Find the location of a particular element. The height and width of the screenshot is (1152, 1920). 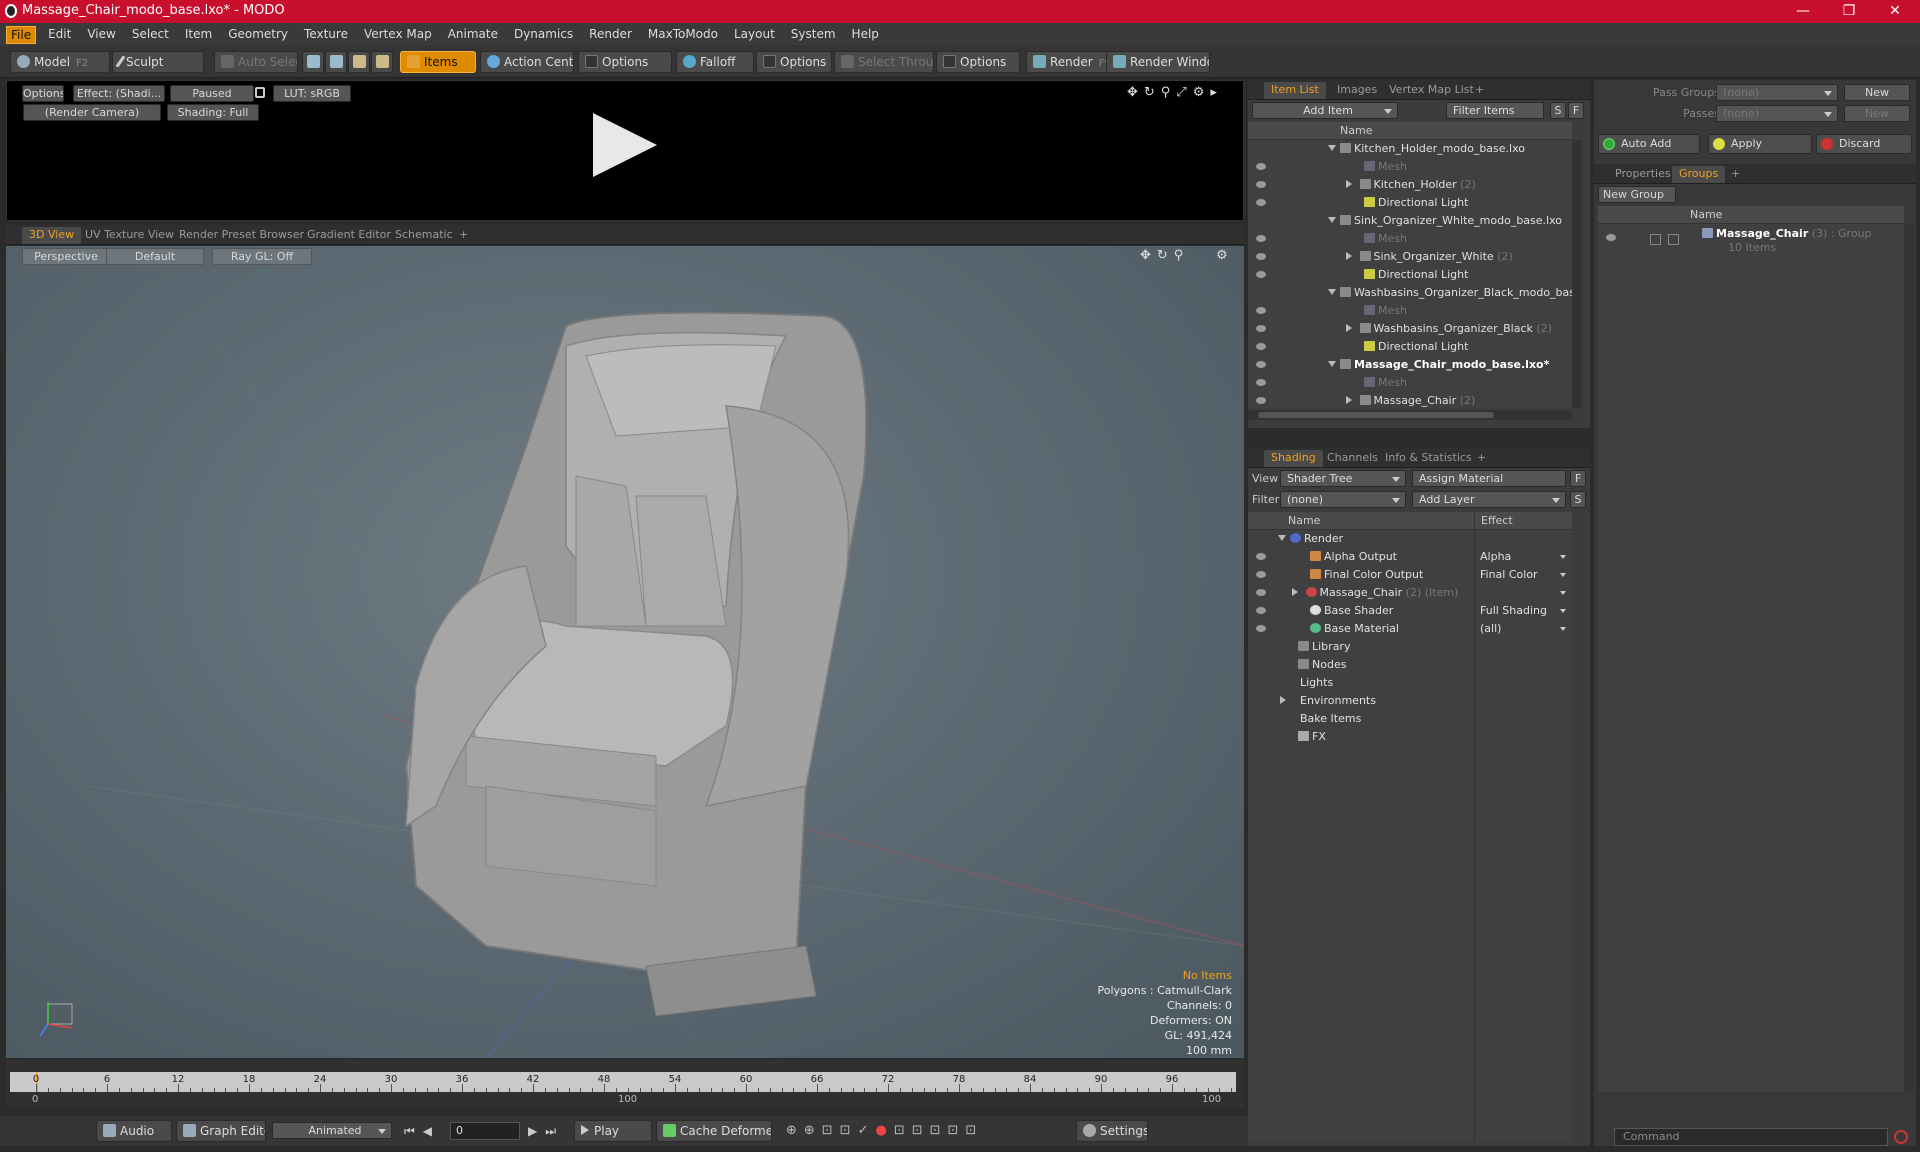

render-camera-dropdown: (Render Camera) is located at coordinates (92, 112).